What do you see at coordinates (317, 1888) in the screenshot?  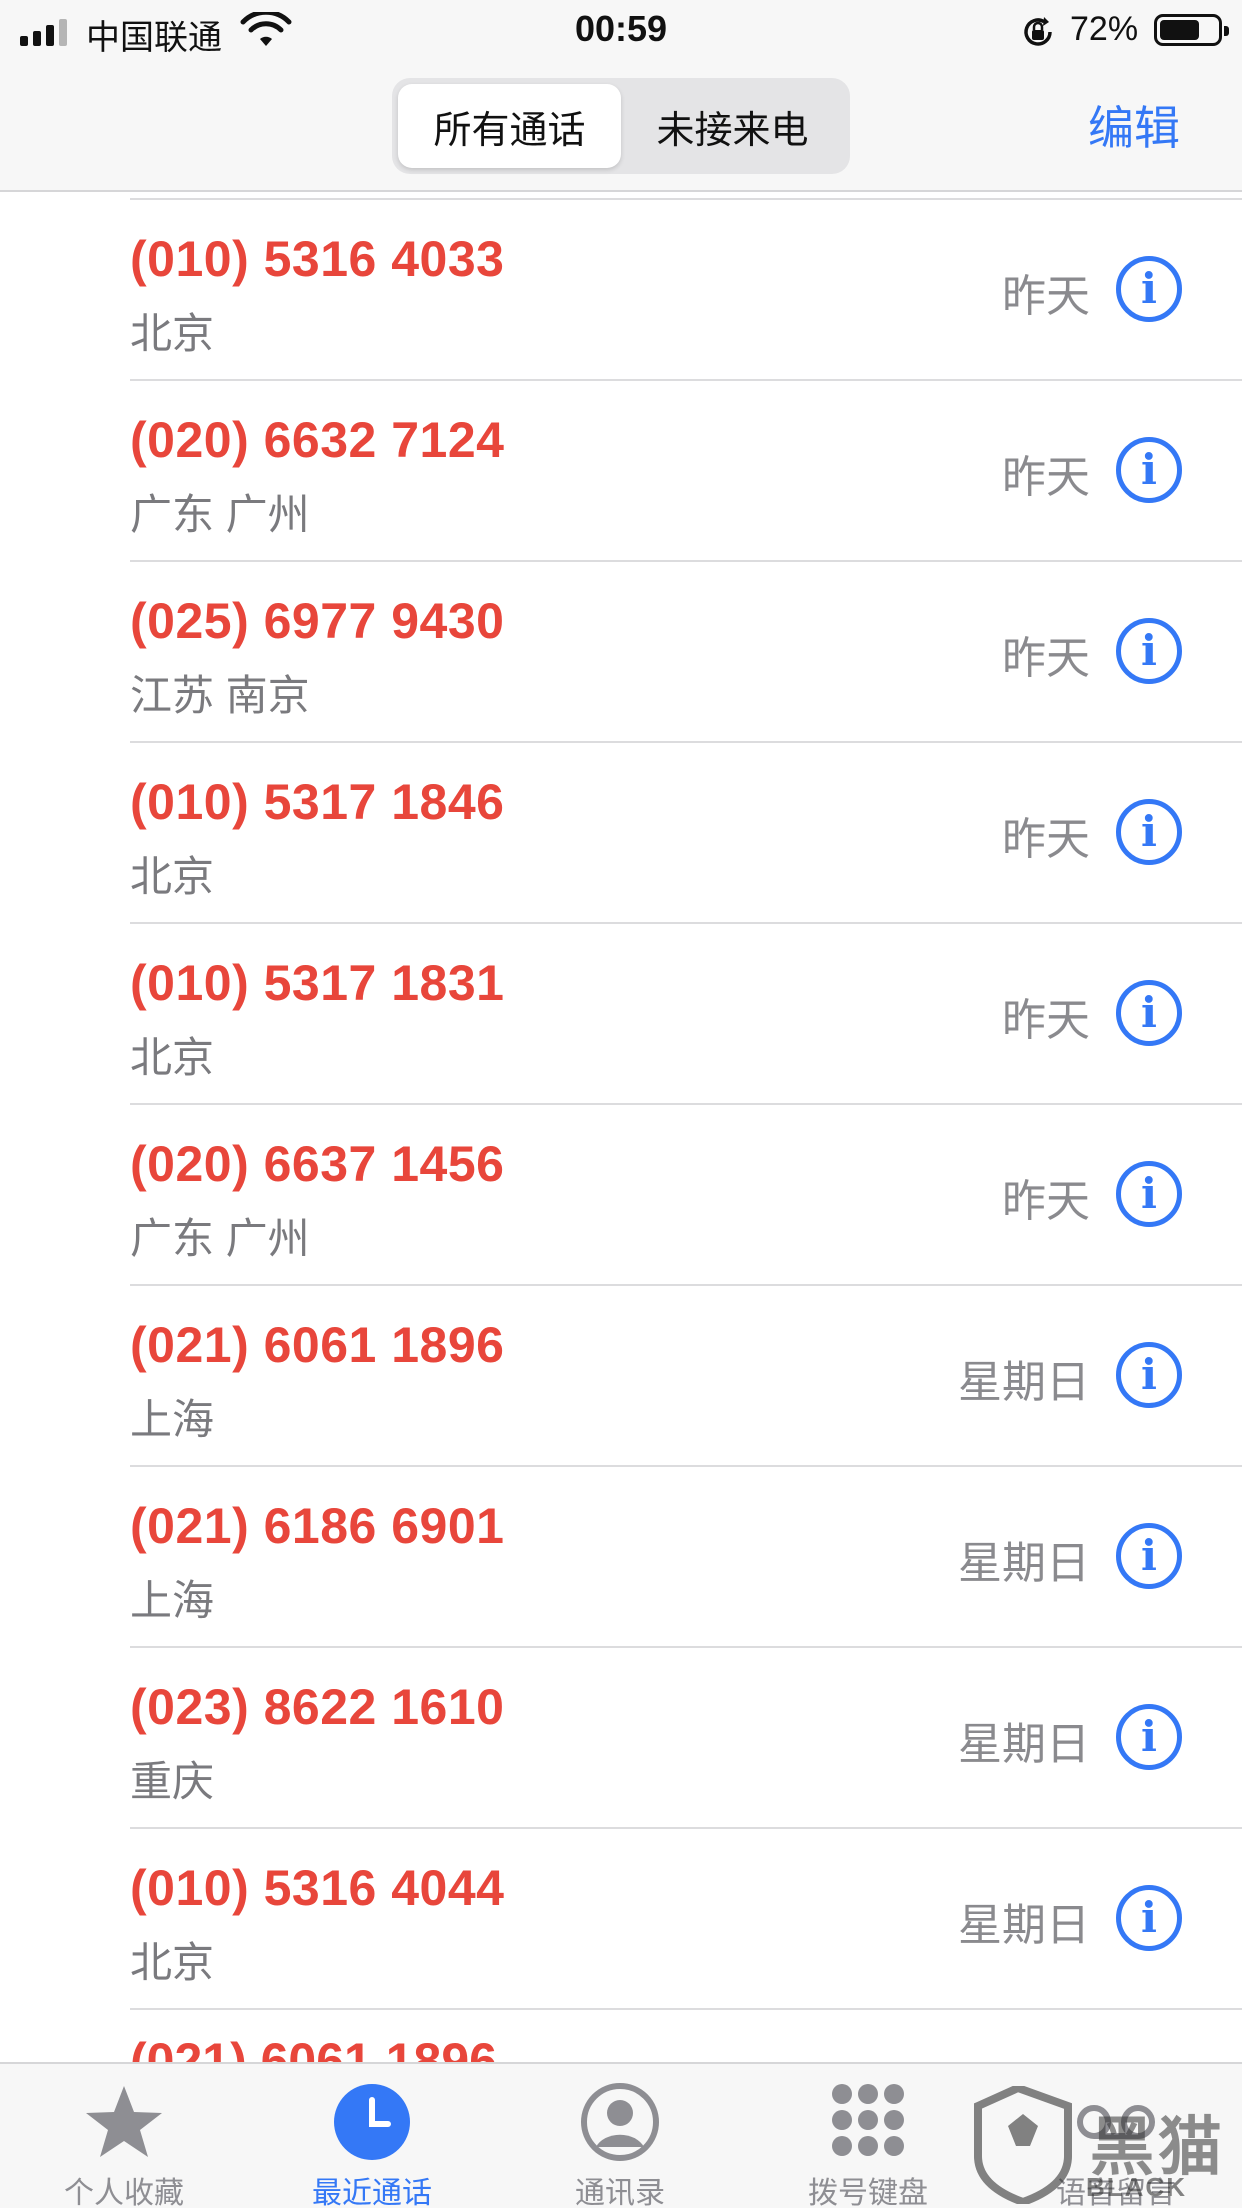 I see `call-number: (010) 5316 4044` at bounding box center [317, 1888].